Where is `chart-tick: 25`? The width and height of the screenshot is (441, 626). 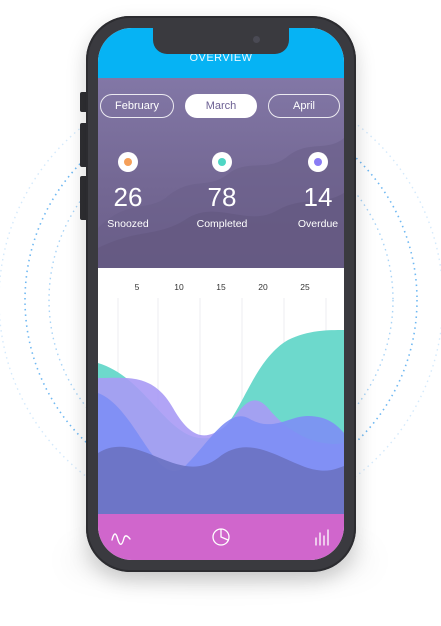
chart-tick: 25 is located at coordinates (305, 287).